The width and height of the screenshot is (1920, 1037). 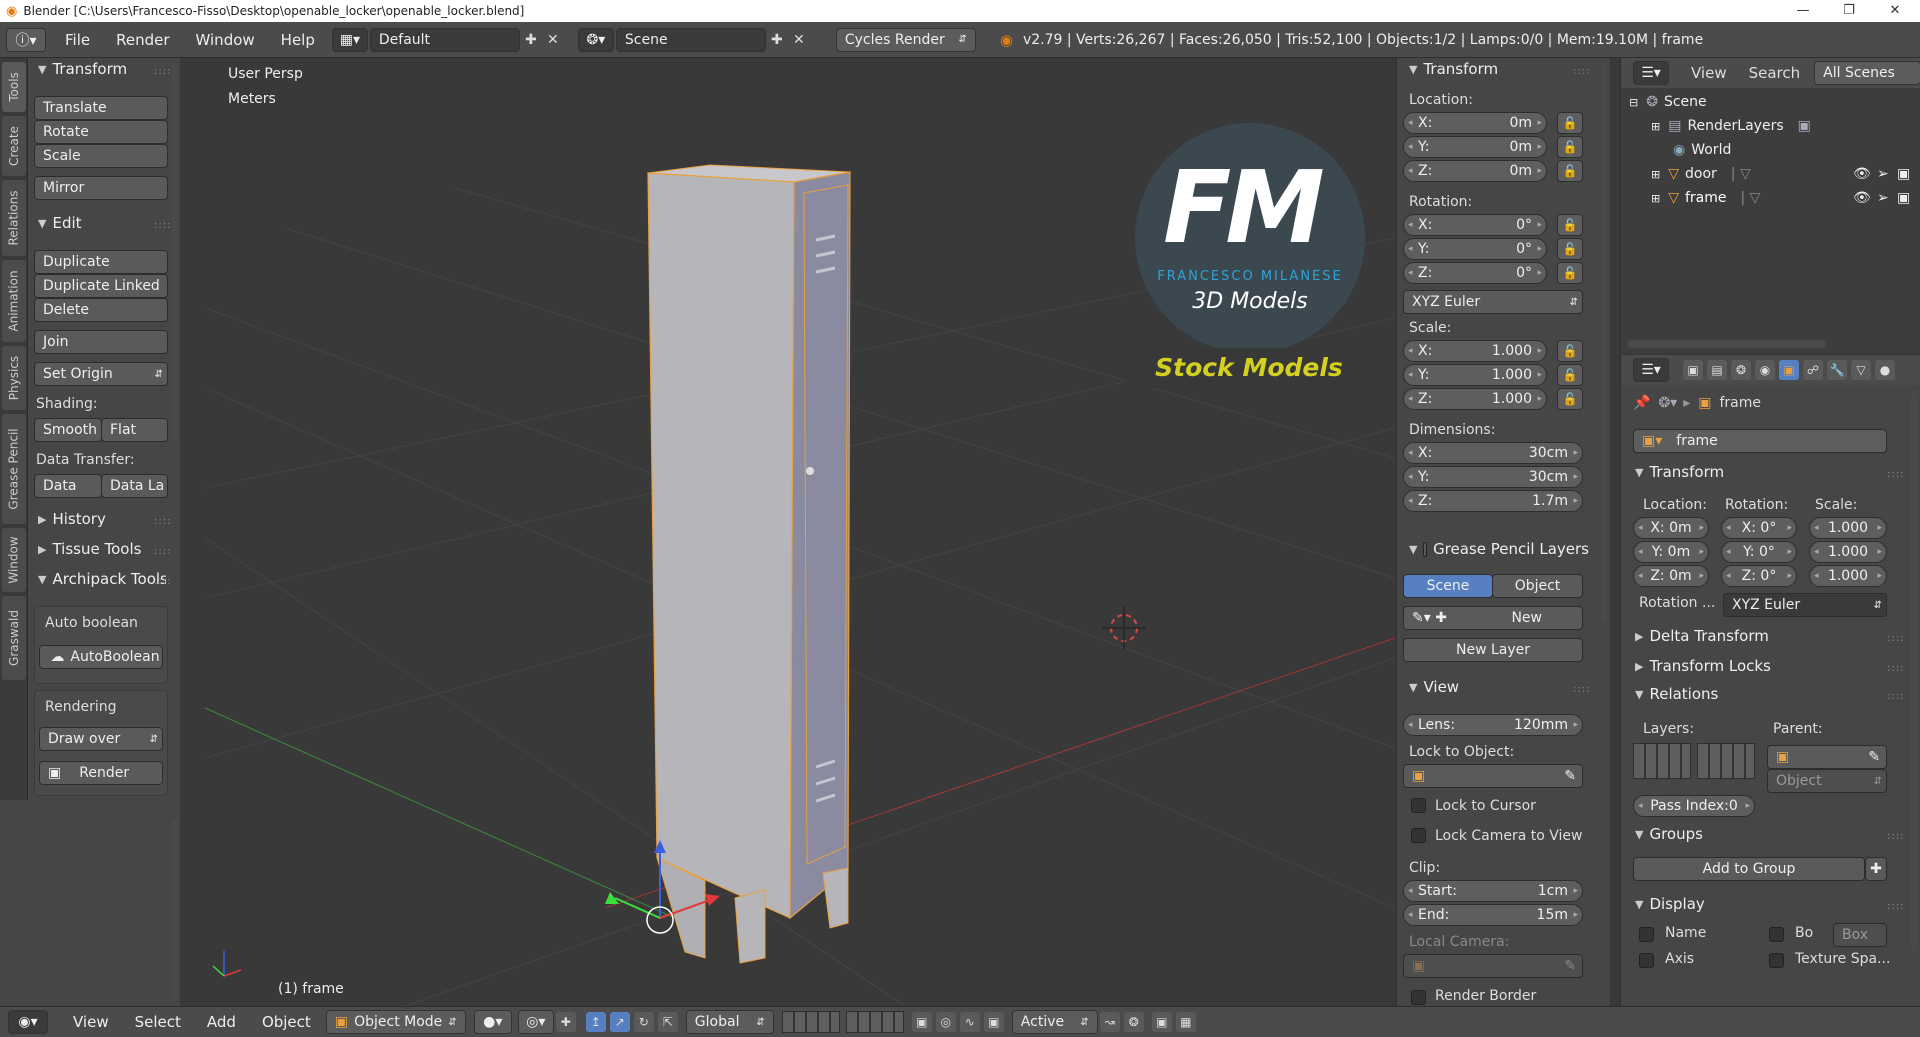 I want to click on panel-header-tissue-tools: ▶ Tissue Tools, so click(x=89, y=549).